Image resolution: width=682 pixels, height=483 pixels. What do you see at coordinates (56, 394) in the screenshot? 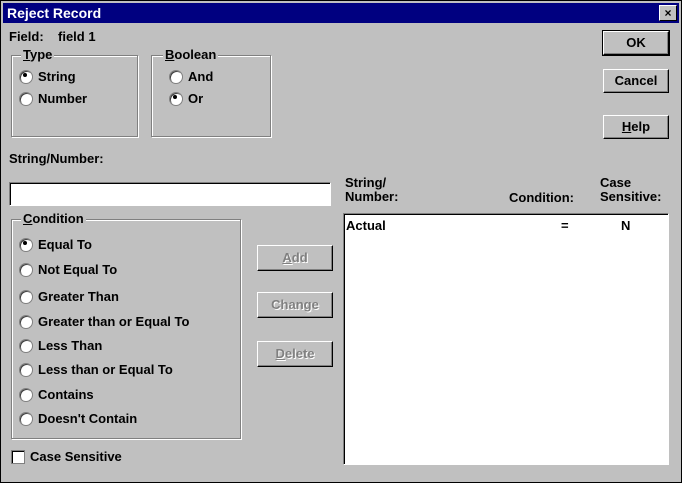
I see `condition-option-contains: Contains` at bounding box center [56, 394].